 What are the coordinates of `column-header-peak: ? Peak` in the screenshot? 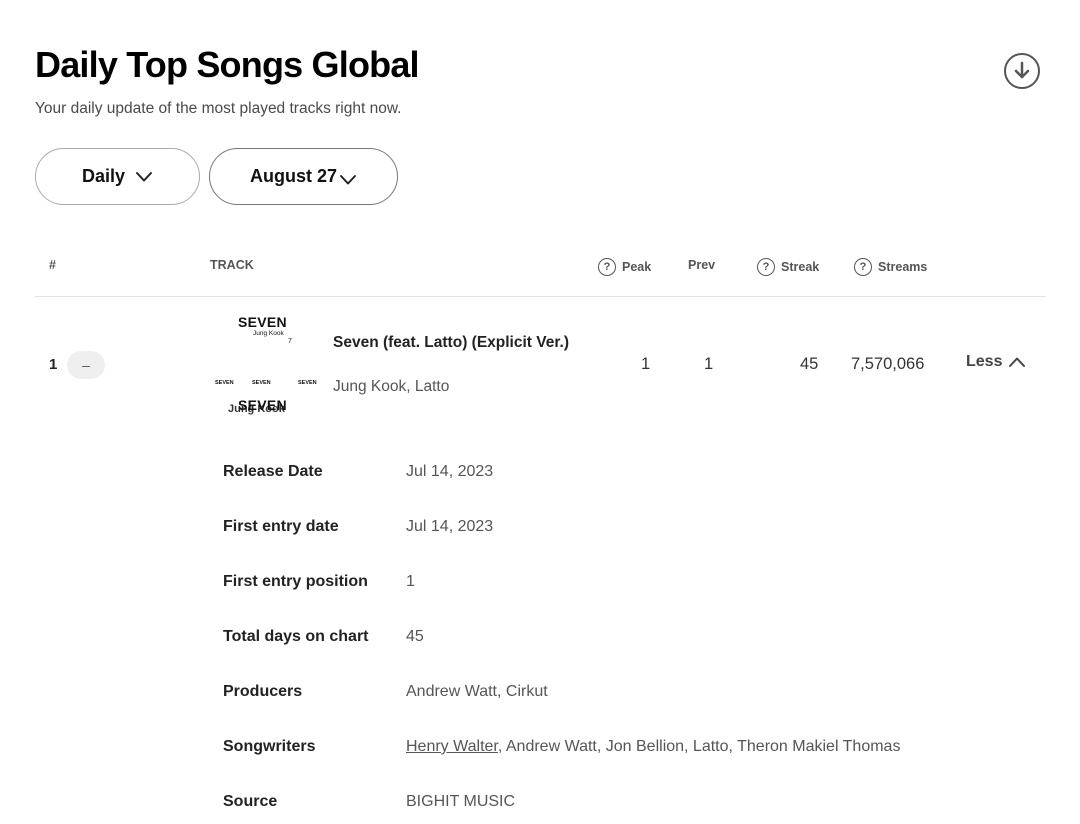 It's located at (624, 267).